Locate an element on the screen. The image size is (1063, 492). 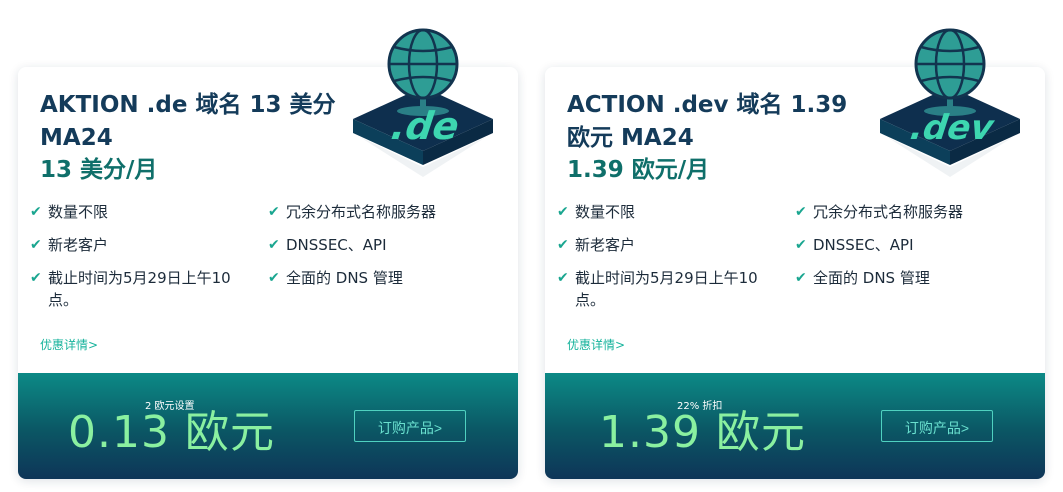
monthly-price: 13 美分/月 is located at coordinates (99, 170).